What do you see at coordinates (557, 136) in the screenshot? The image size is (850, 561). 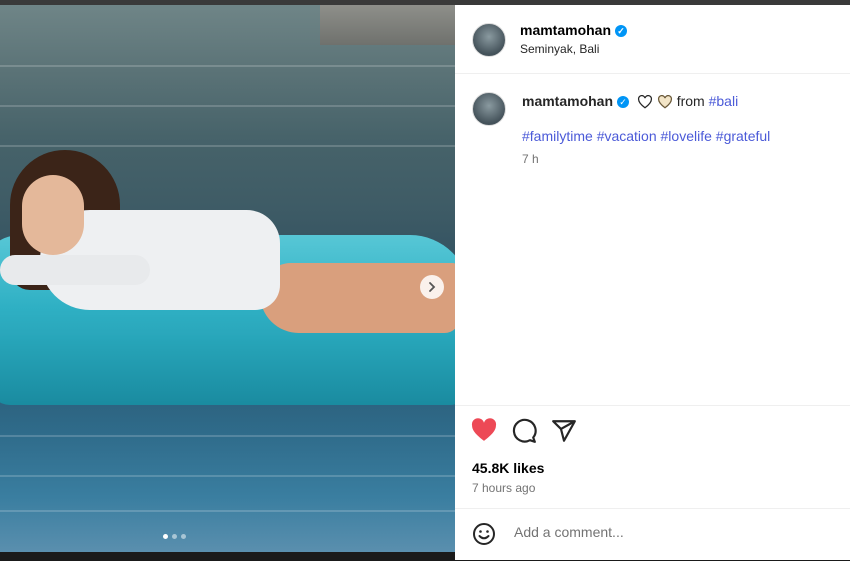 I see `hashtag-link: #familytime` at bounding box center [557, 136].